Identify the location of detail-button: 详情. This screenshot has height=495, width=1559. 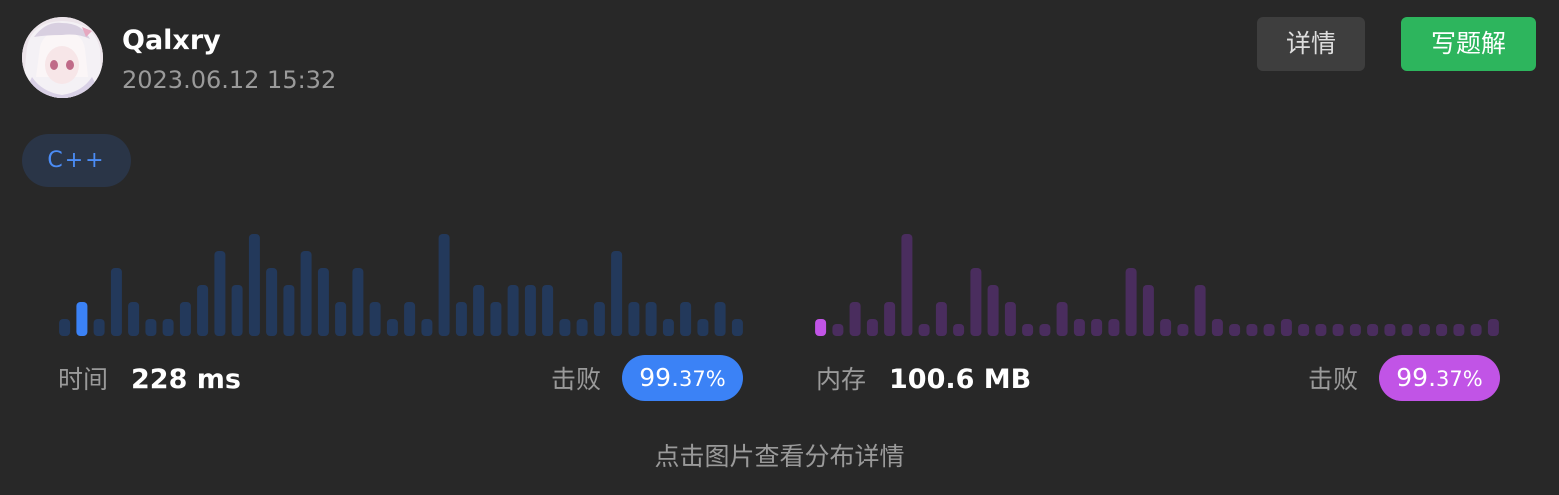
(1311, 44).